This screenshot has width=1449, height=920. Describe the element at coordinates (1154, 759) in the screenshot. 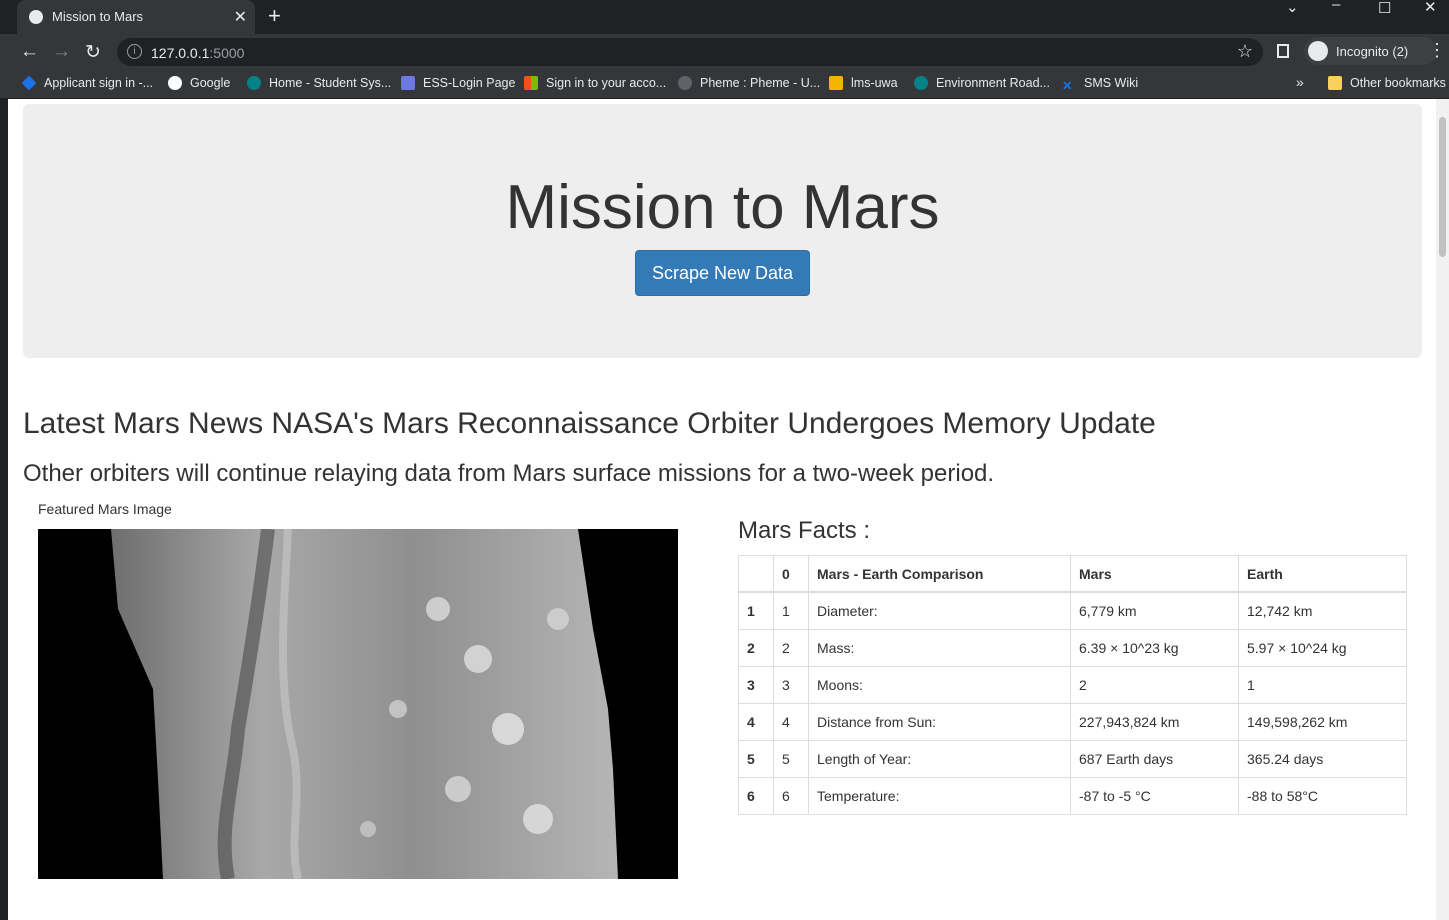

I see `table-cell: 687 Earth days` at that location.